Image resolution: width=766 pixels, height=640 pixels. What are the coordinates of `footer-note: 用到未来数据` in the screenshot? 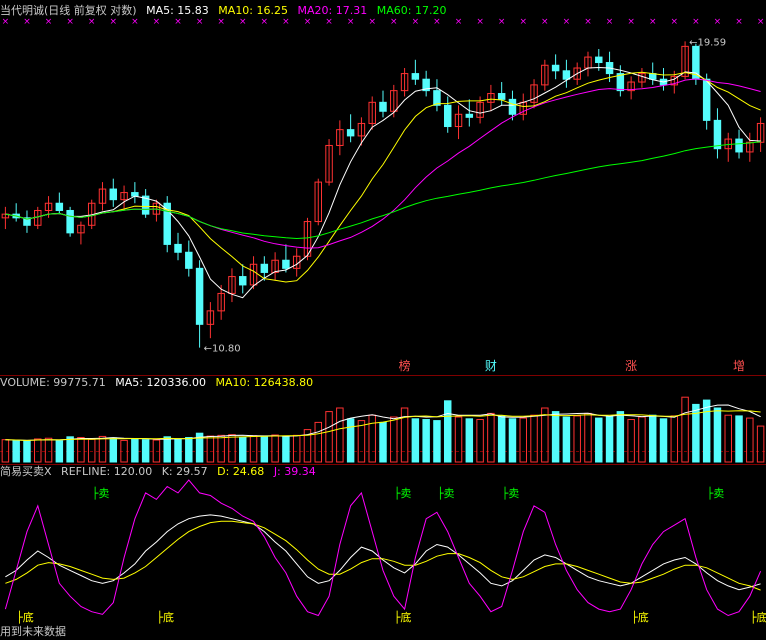 It's located at (33, 631).